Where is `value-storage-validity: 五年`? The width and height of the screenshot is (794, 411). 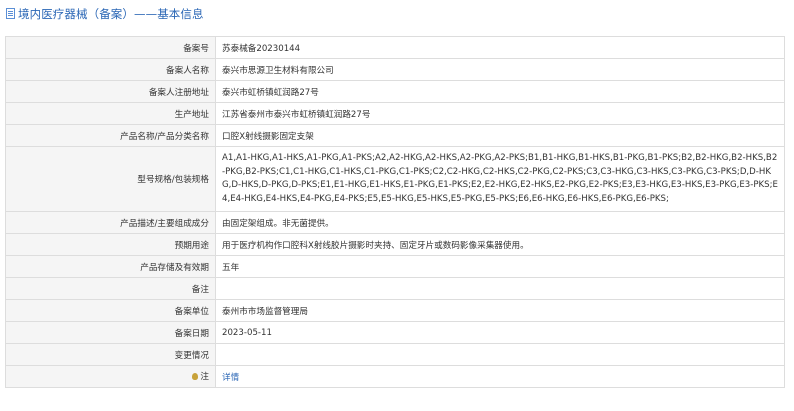 value-storage-validity: 五年 is located at coordinates (500, 266).